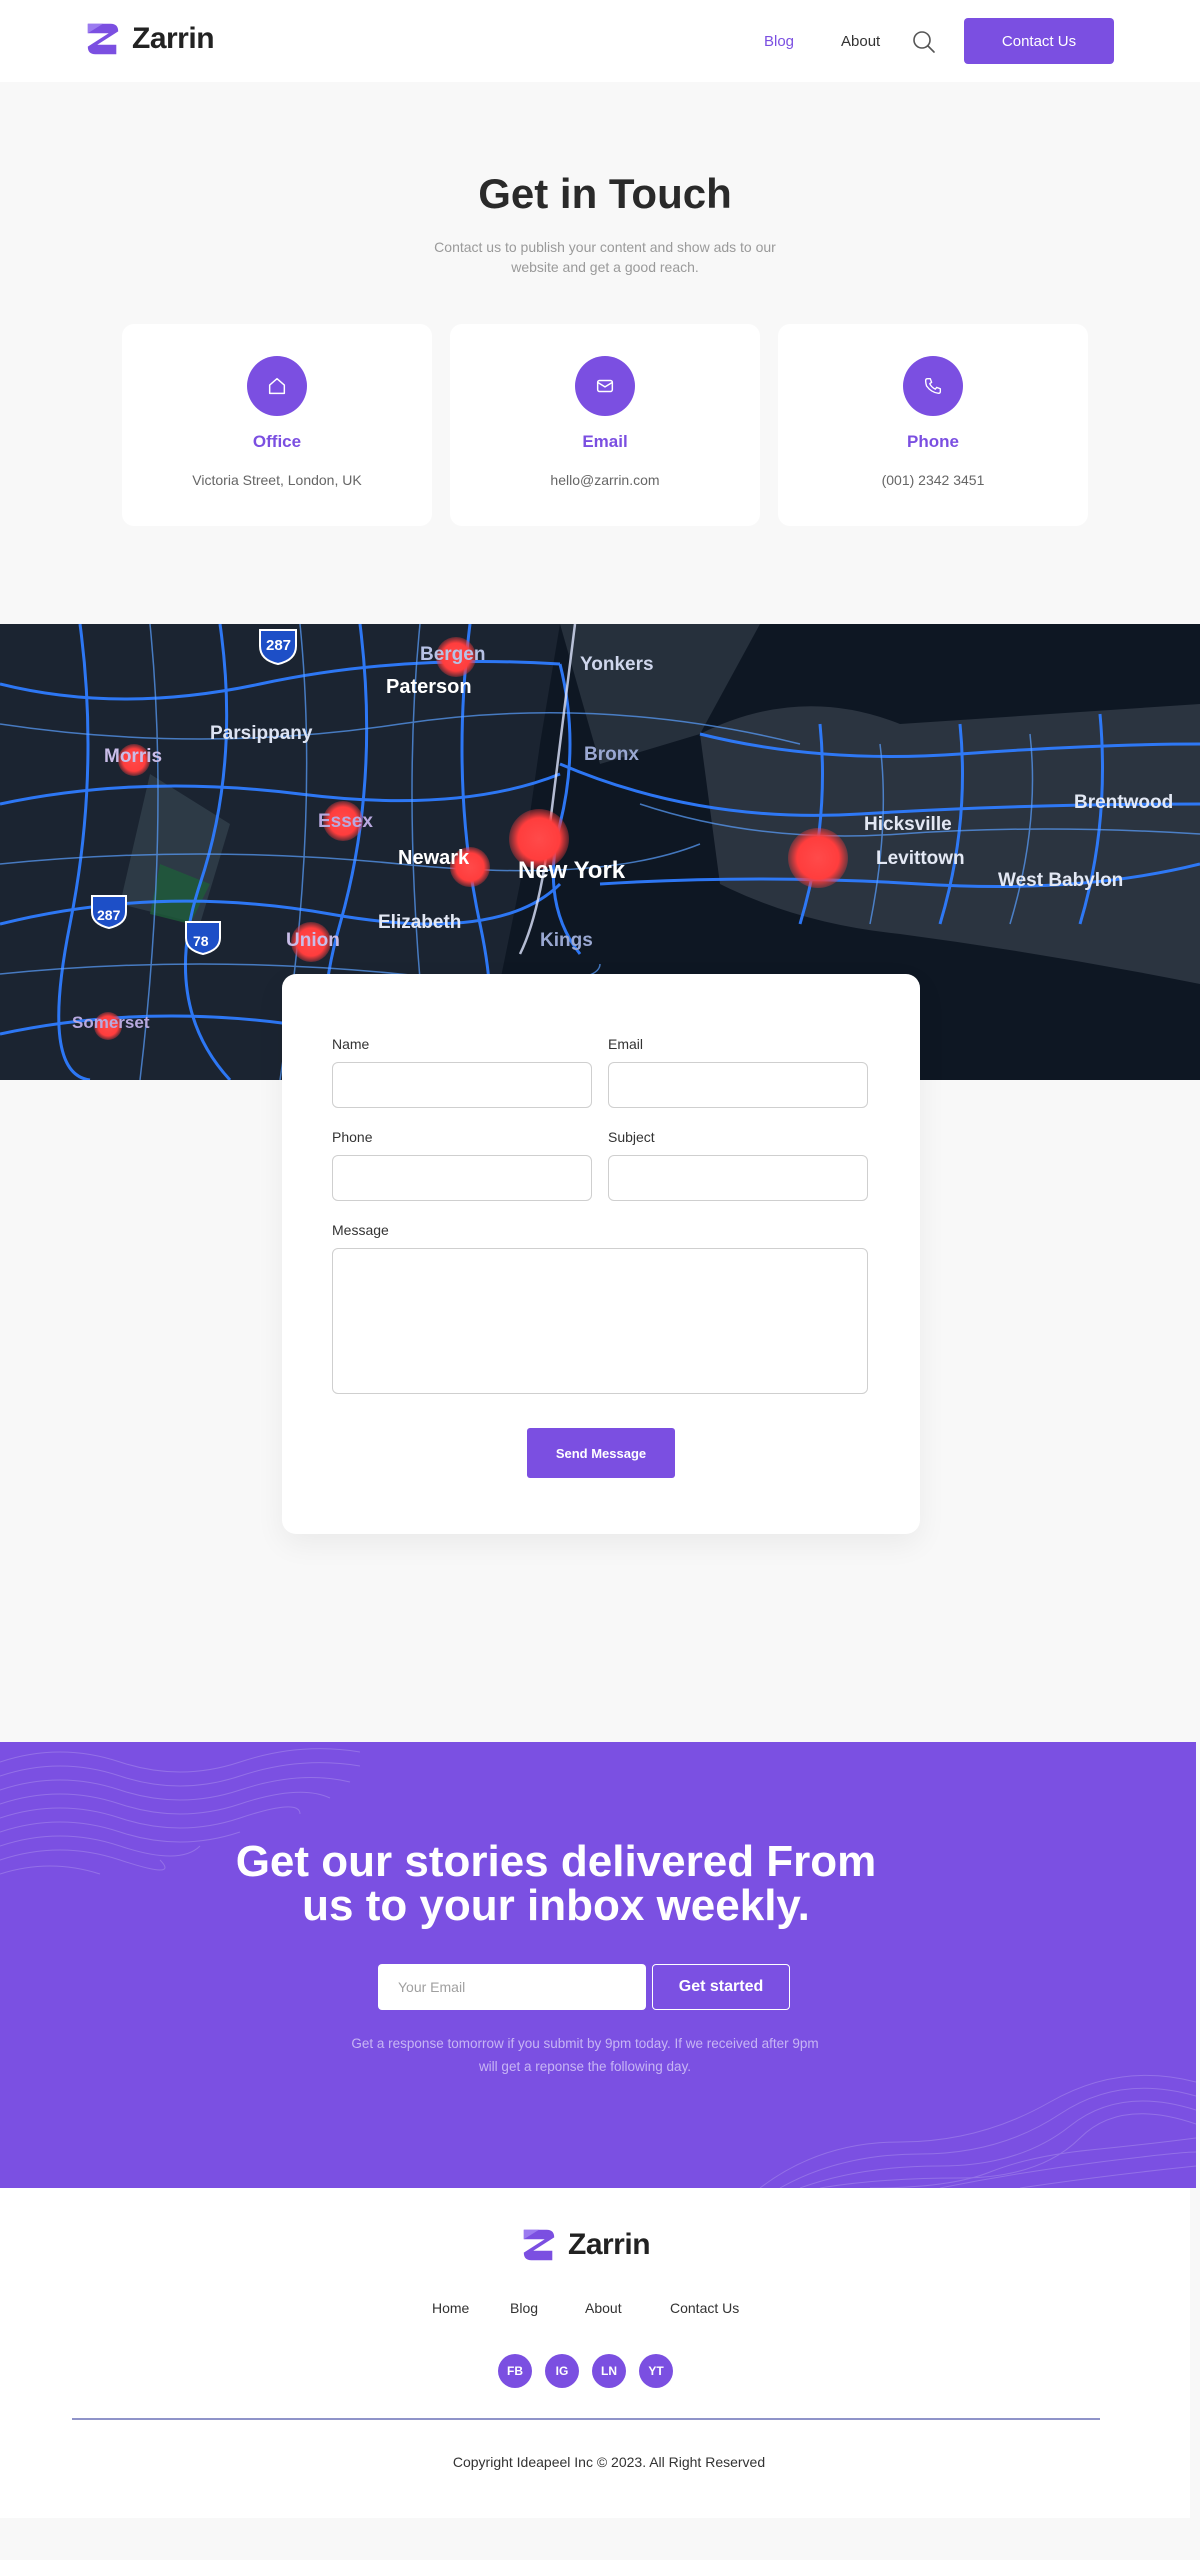  I want to click on name-input, so click(462, 1085).